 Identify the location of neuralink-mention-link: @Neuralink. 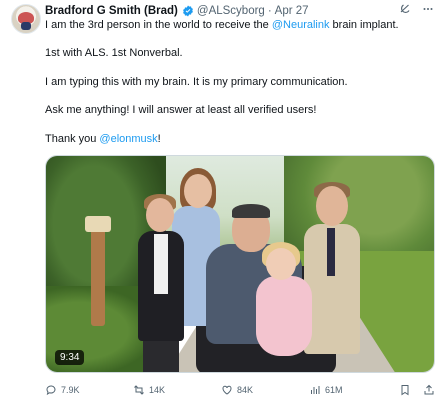
(301, 25).